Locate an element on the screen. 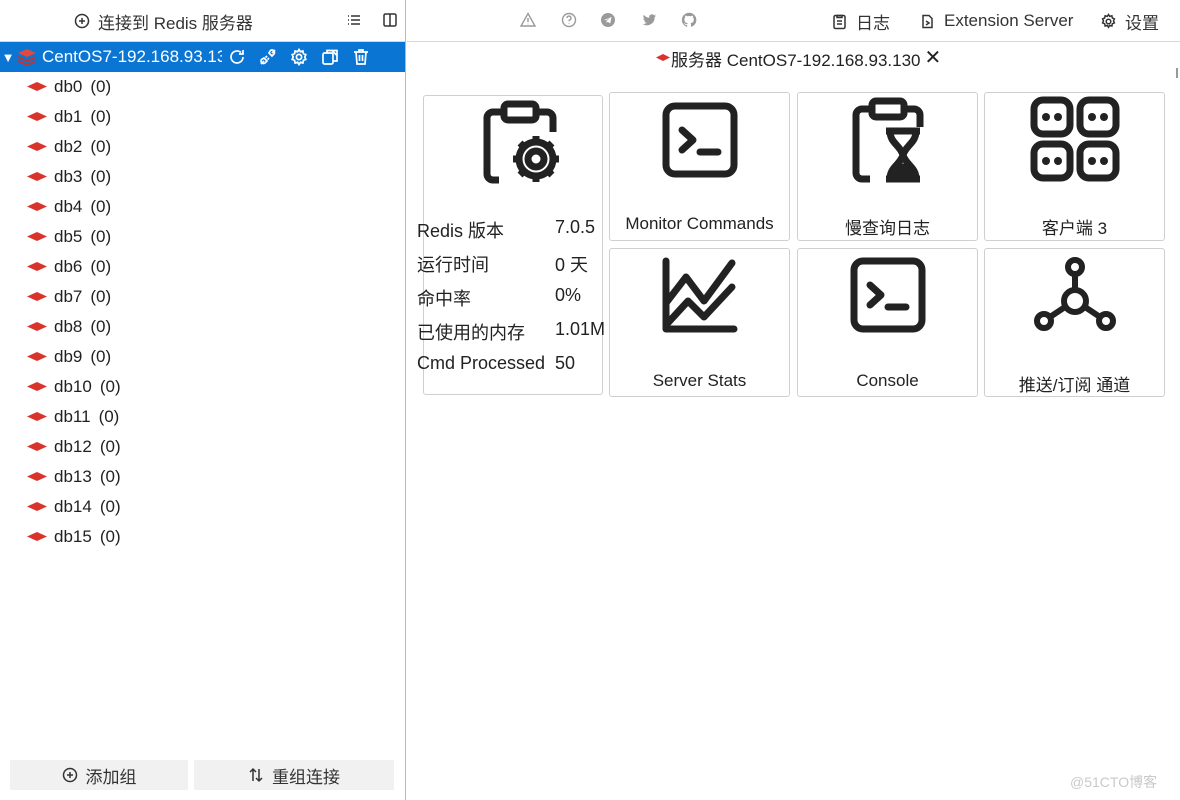  clients-label: 客户端 3 is located at coordinates (1074, 228).